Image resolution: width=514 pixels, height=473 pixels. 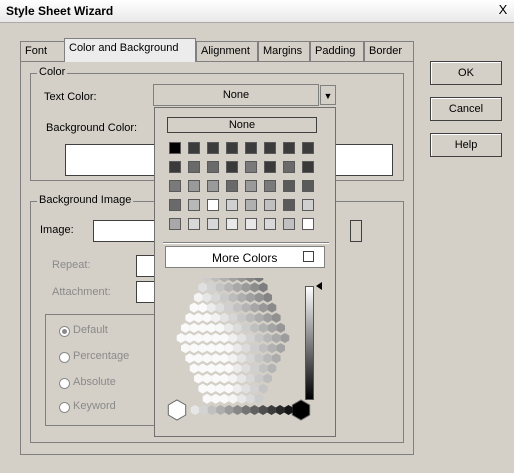 What do you see at coordinates (466, 109) in the screenshot?
I see `cancel-button: Cancel` at bounding box center [466, 109].